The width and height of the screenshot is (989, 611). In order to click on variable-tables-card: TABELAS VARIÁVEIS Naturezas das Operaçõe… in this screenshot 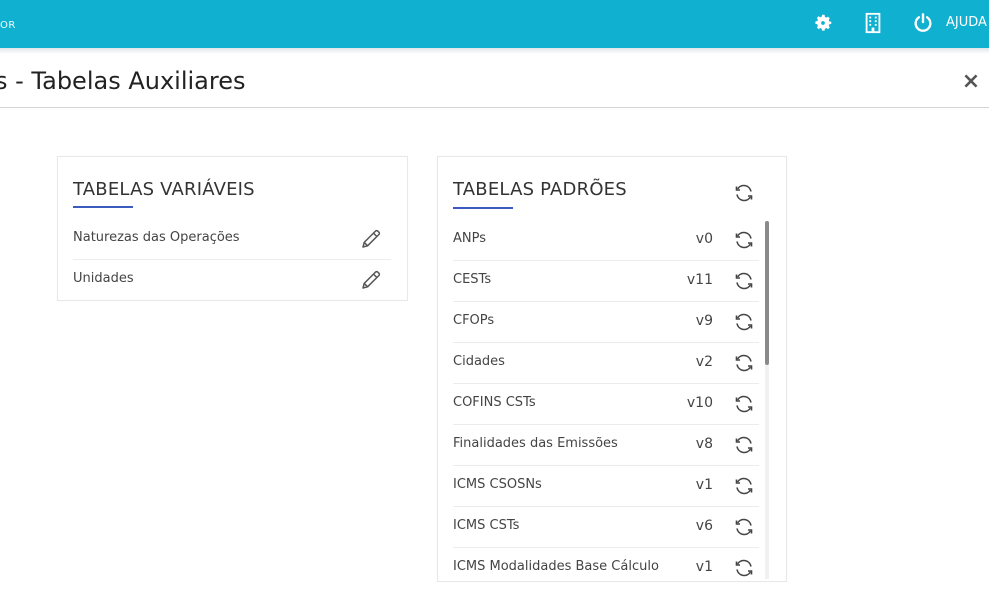, I will do `click(232, 228)`.